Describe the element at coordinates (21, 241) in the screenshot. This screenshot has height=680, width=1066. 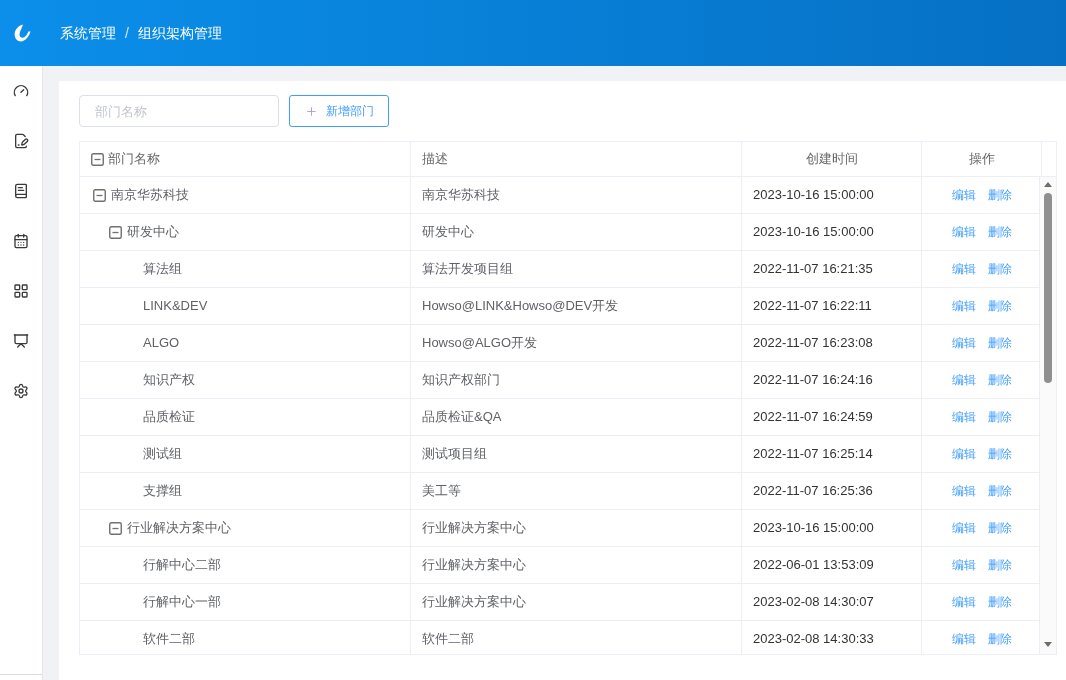
I see `calendar-icon` at that location.